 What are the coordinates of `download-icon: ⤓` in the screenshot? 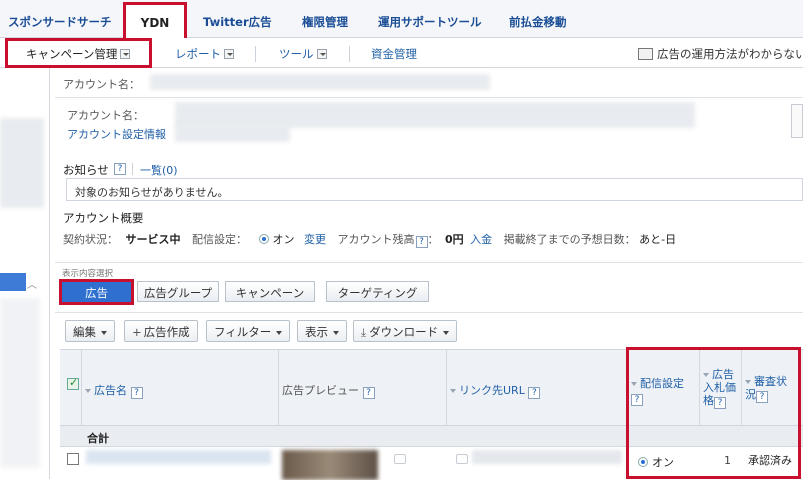 It's located at (364, 332).